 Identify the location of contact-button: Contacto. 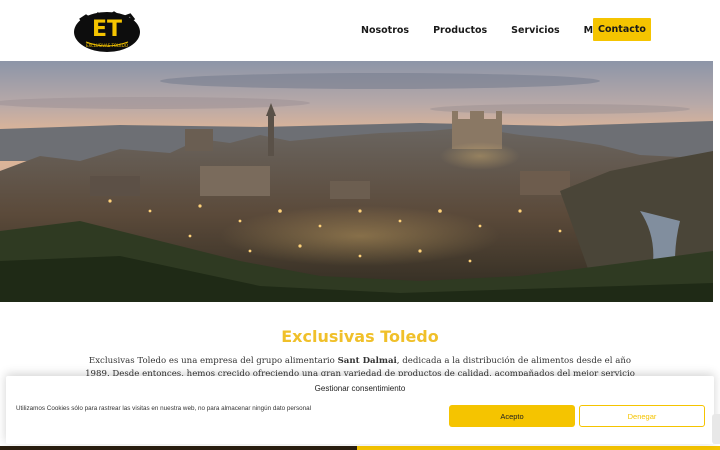
(622, 29).